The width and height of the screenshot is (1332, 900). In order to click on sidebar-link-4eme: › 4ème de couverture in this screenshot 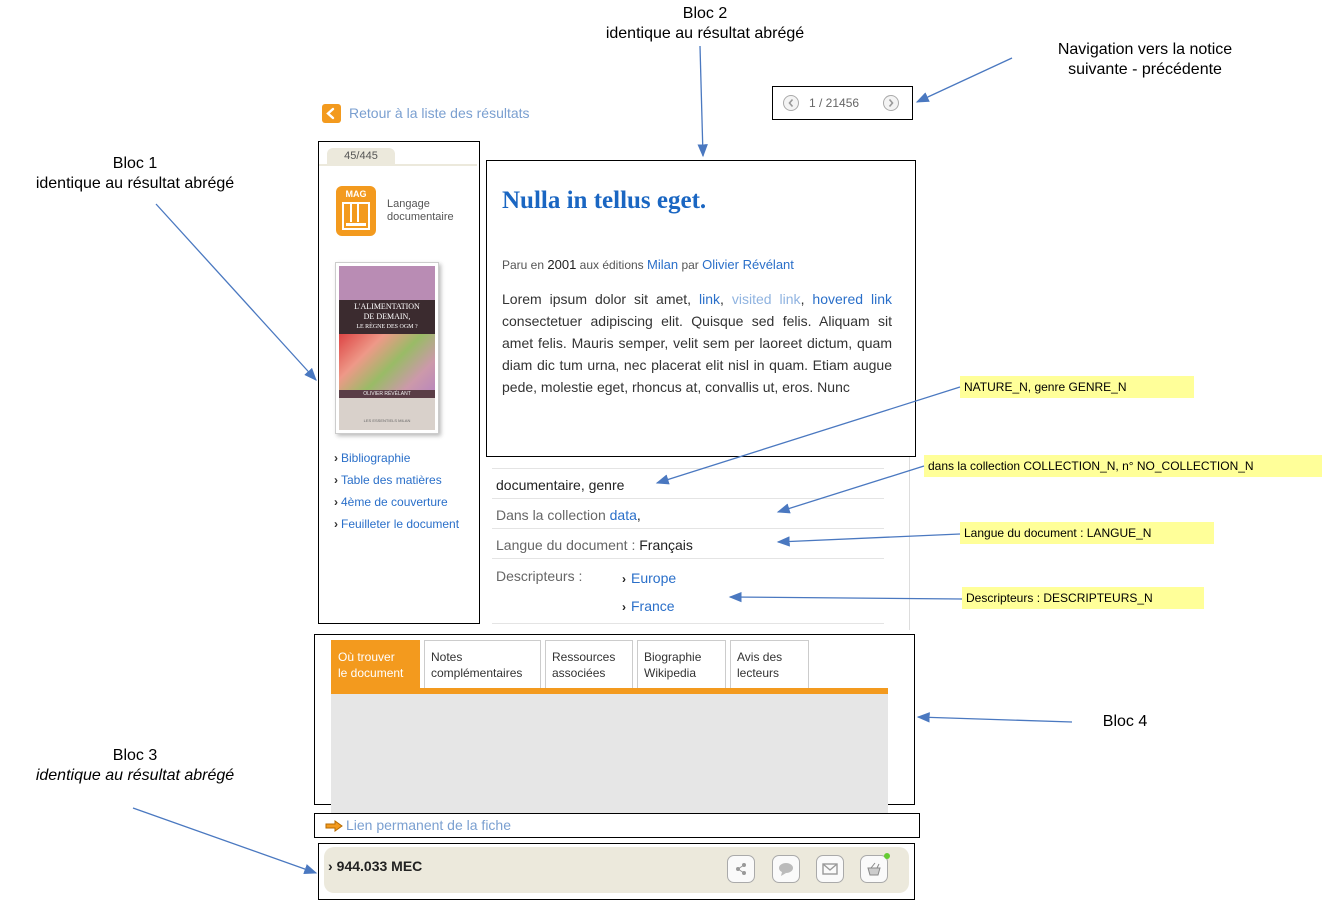, I will do `click(391, 502)`.